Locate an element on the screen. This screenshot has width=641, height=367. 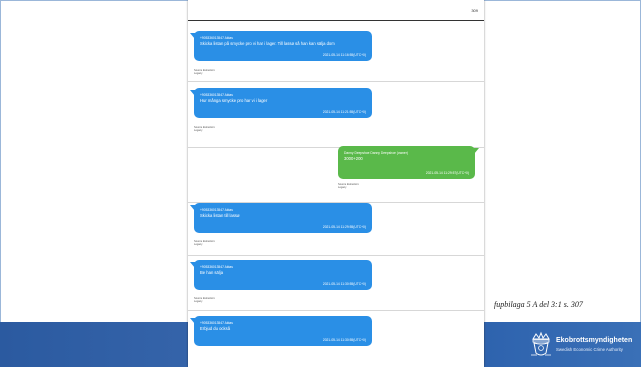
logo-subtitle: Swedish Economic Crime Authority is located at coordinates (589, 349).